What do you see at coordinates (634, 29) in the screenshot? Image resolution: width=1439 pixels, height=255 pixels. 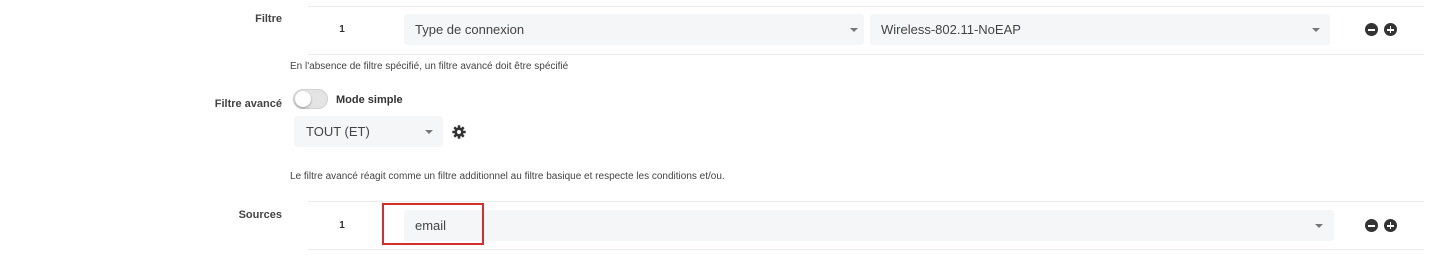 I see `filtre-field-select: Type de connexion` at bounding box center [634, 29].